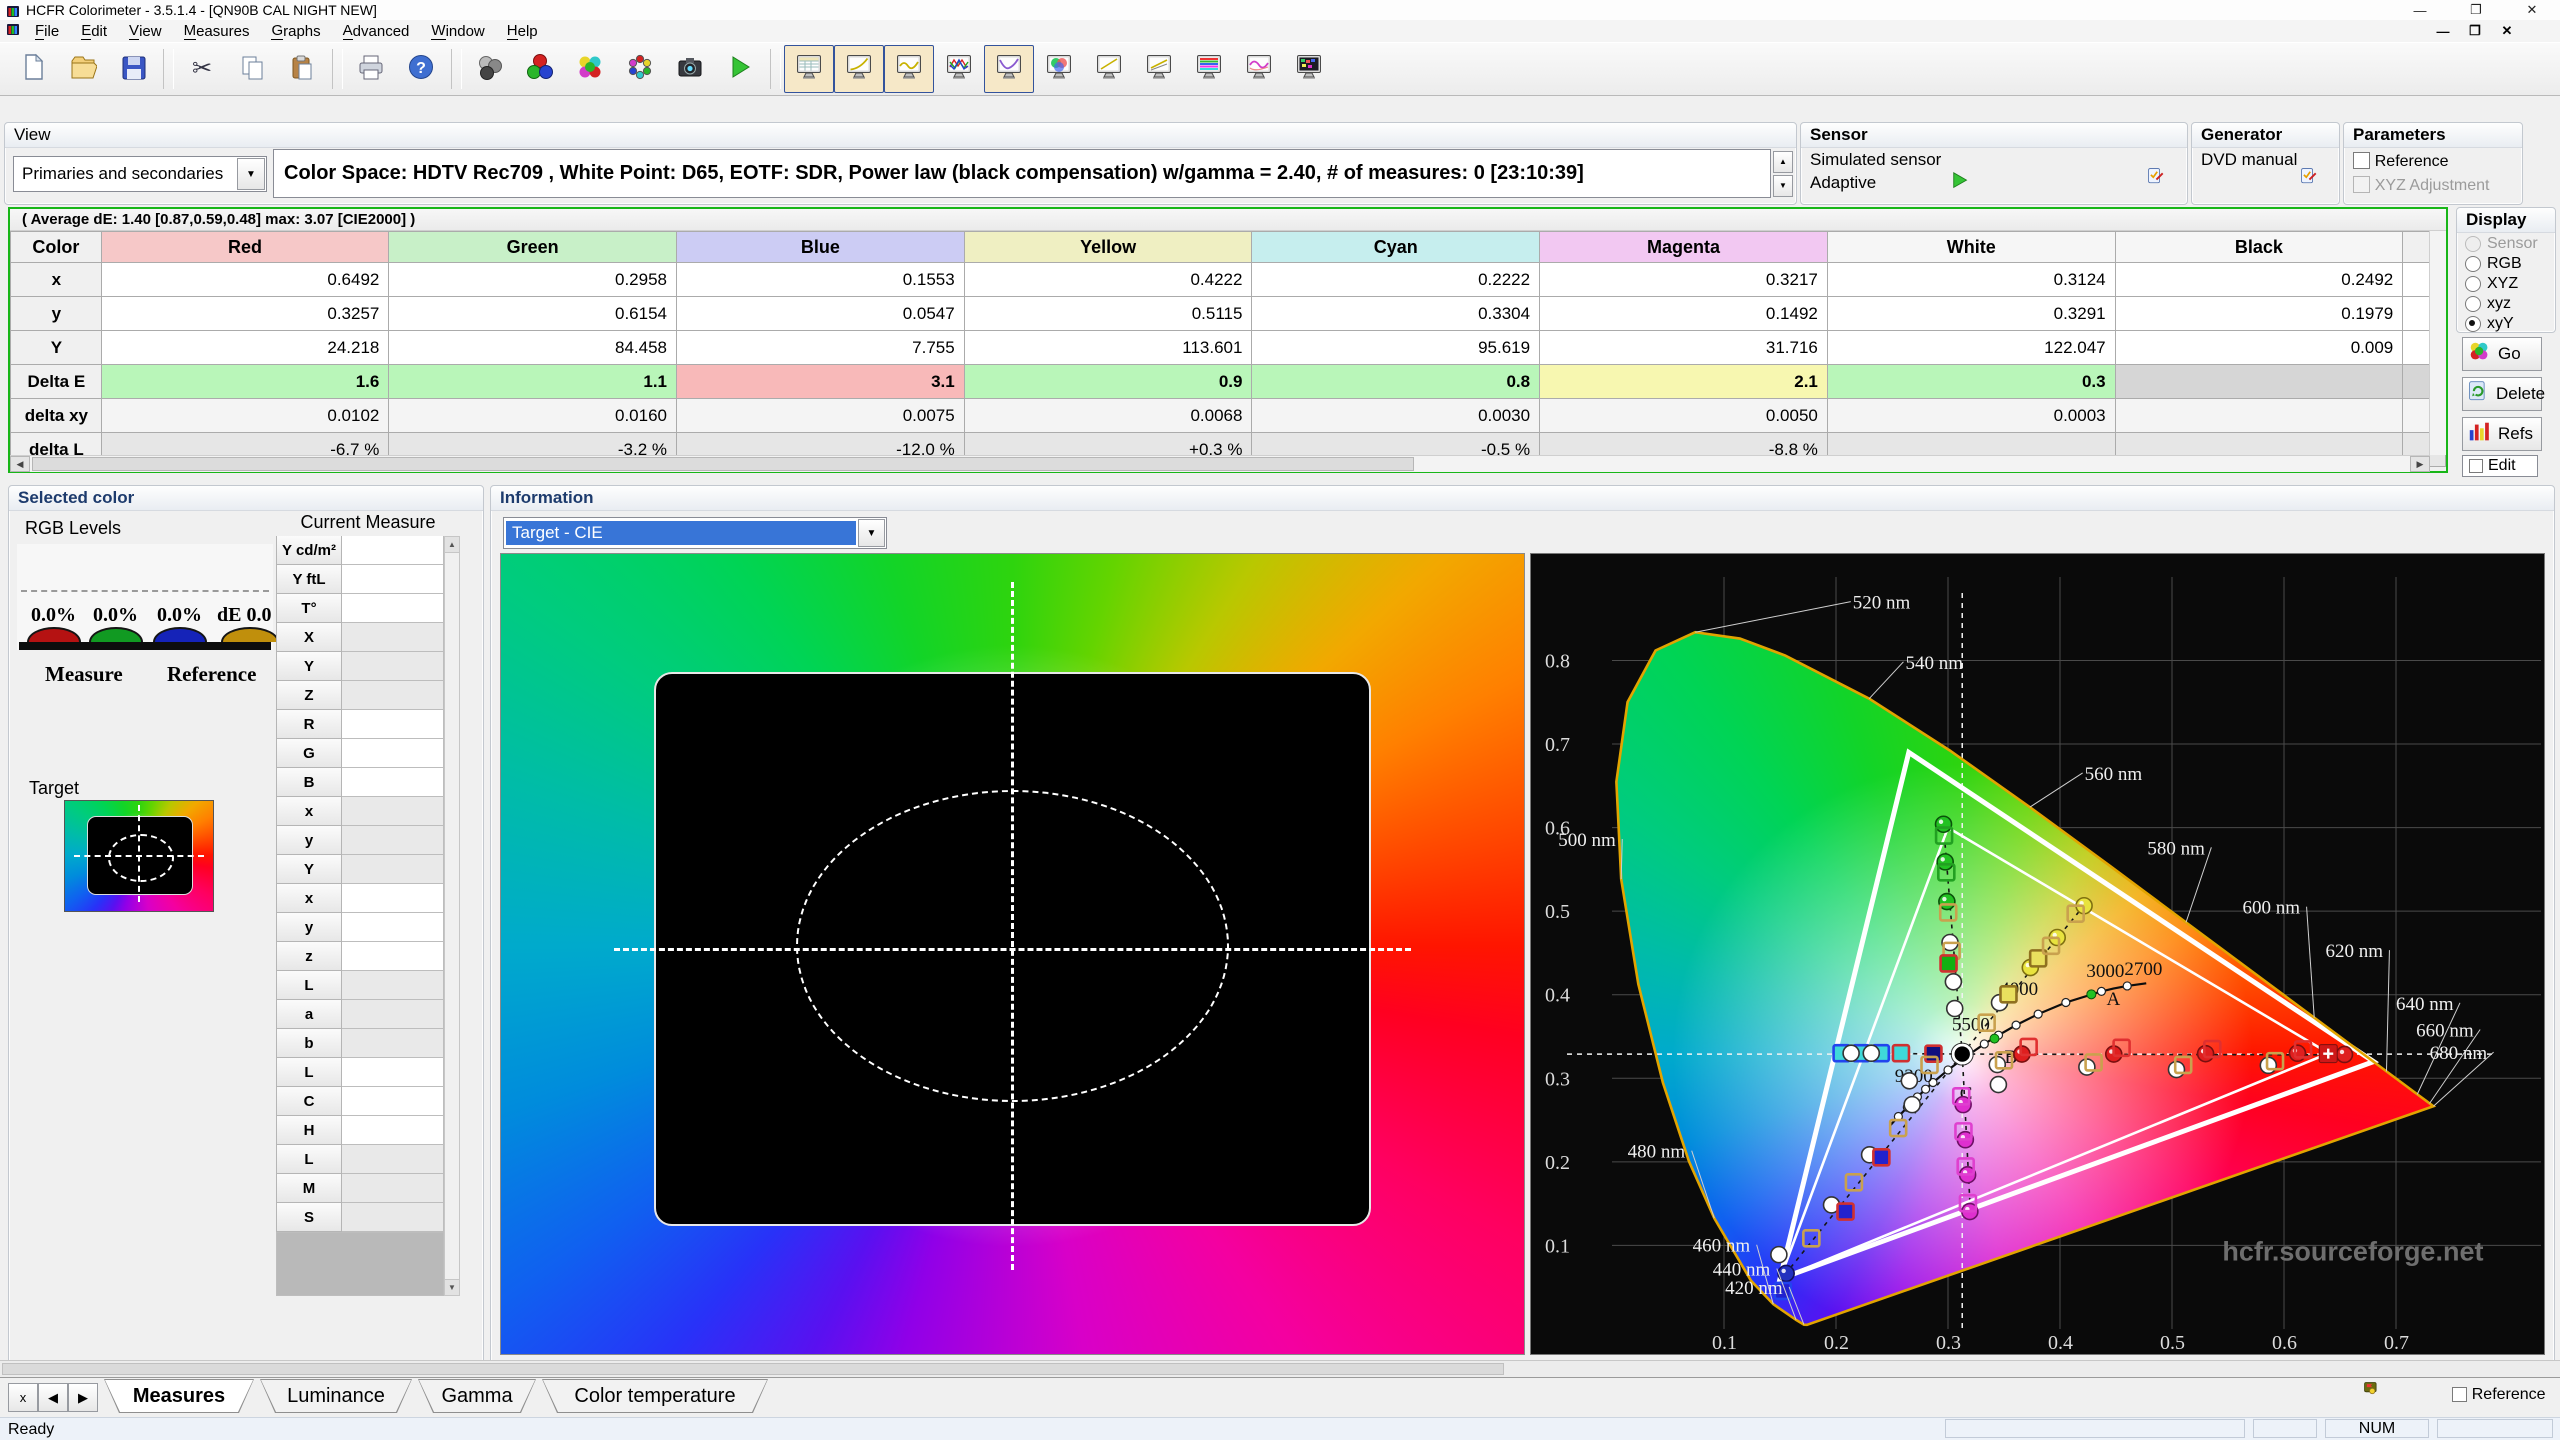  Describe the element at coordinates (31, 1429) in the screenshot. I see `status-text: Ready` at that location.